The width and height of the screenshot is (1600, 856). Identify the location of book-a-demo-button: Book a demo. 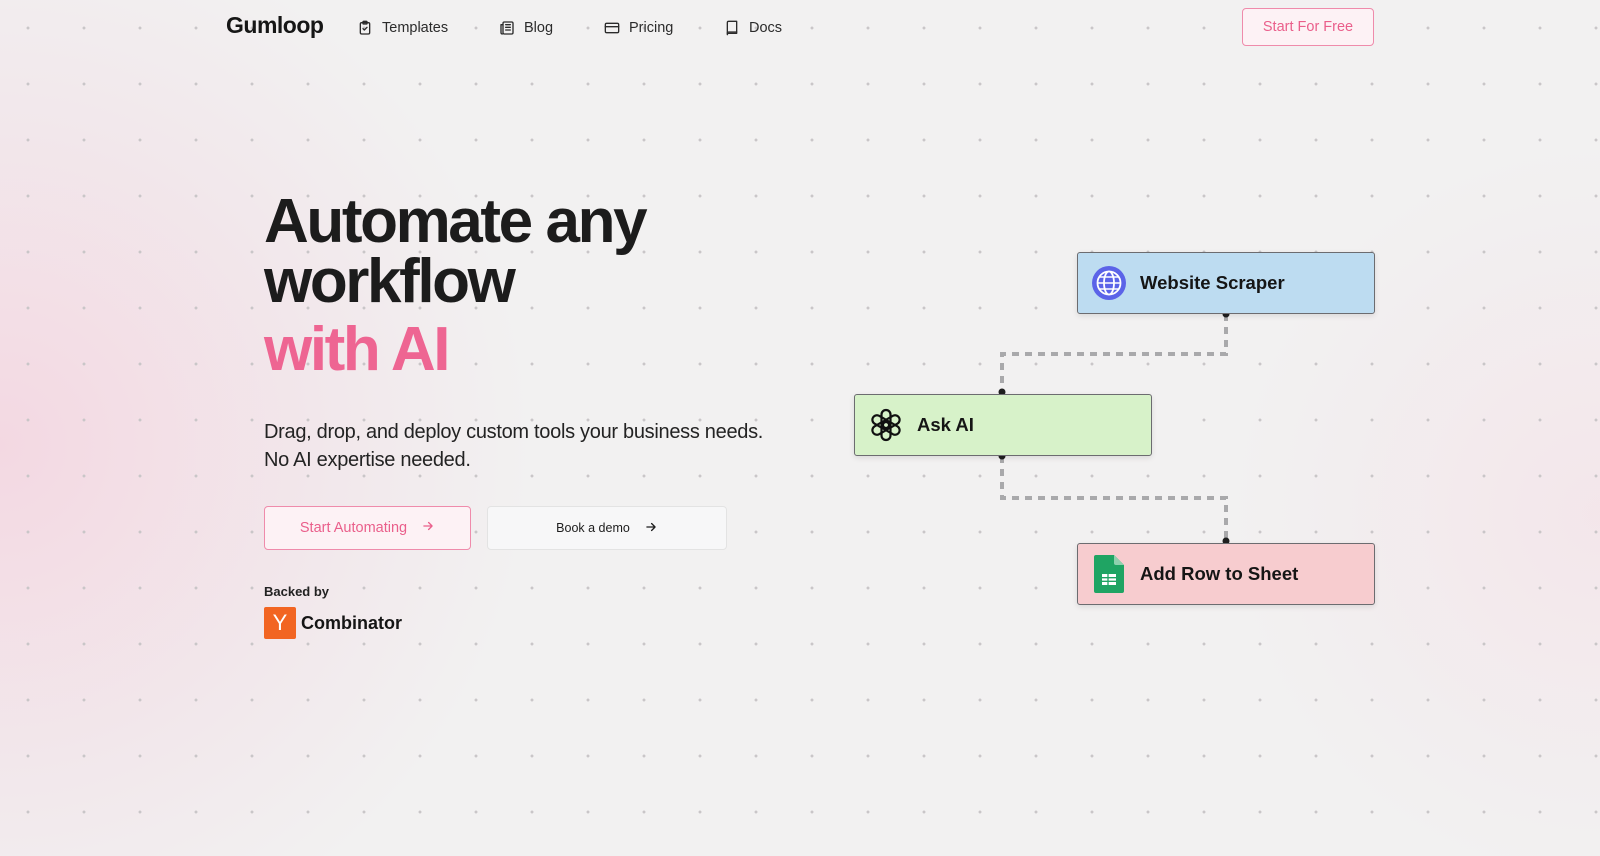
(607, 528).